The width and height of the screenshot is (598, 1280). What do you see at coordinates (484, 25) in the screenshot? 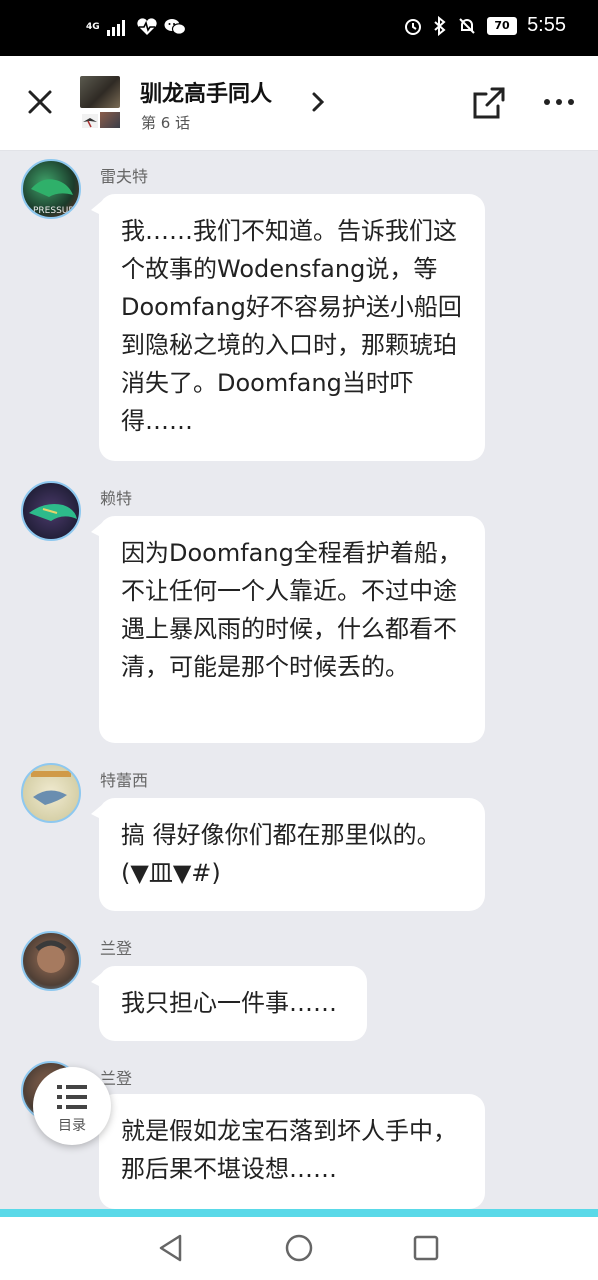
I see `status-right: 70 5:55` at bounding box center [484, 25].